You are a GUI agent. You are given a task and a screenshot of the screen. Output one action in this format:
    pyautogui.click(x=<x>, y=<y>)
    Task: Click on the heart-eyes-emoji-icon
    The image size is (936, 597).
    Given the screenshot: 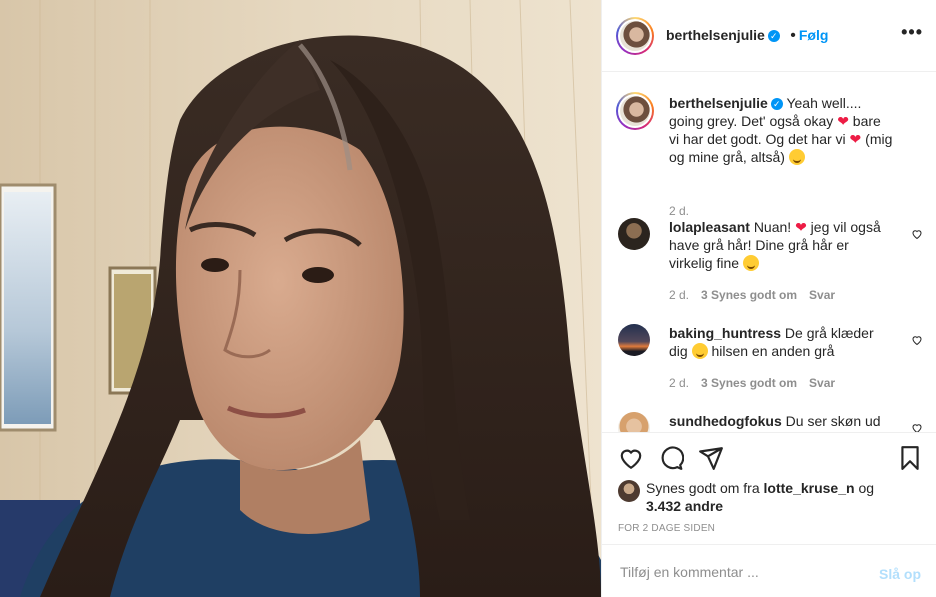 What is the action you would take?
    pyautogui.click(x=750, y=263)
    